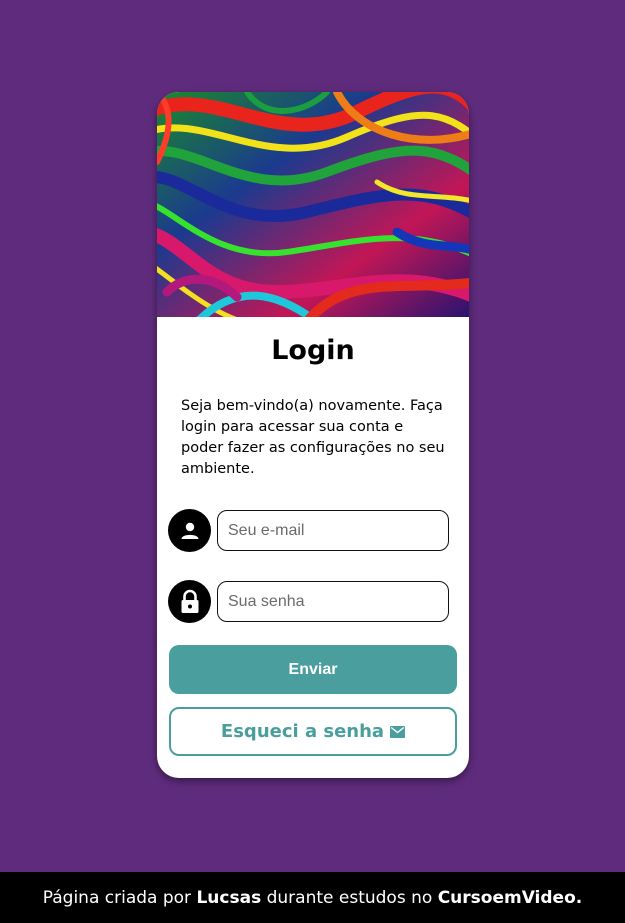 This screenshot has width=625, height=923. What do you see at coordinates (333, 601) in the screenshot?
I see `password-input` at bounding box center [333, 601].